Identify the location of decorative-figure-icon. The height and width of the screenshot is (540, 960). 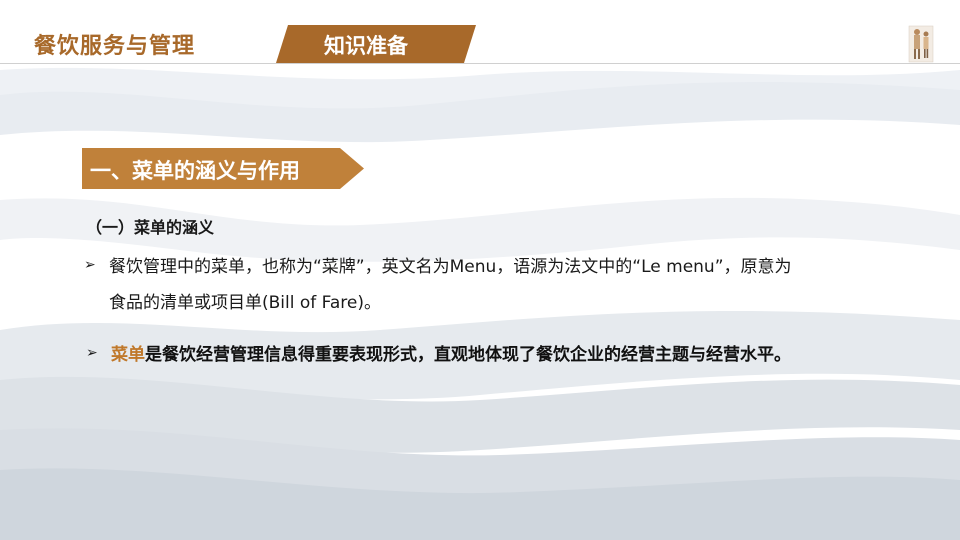
(921, 44).